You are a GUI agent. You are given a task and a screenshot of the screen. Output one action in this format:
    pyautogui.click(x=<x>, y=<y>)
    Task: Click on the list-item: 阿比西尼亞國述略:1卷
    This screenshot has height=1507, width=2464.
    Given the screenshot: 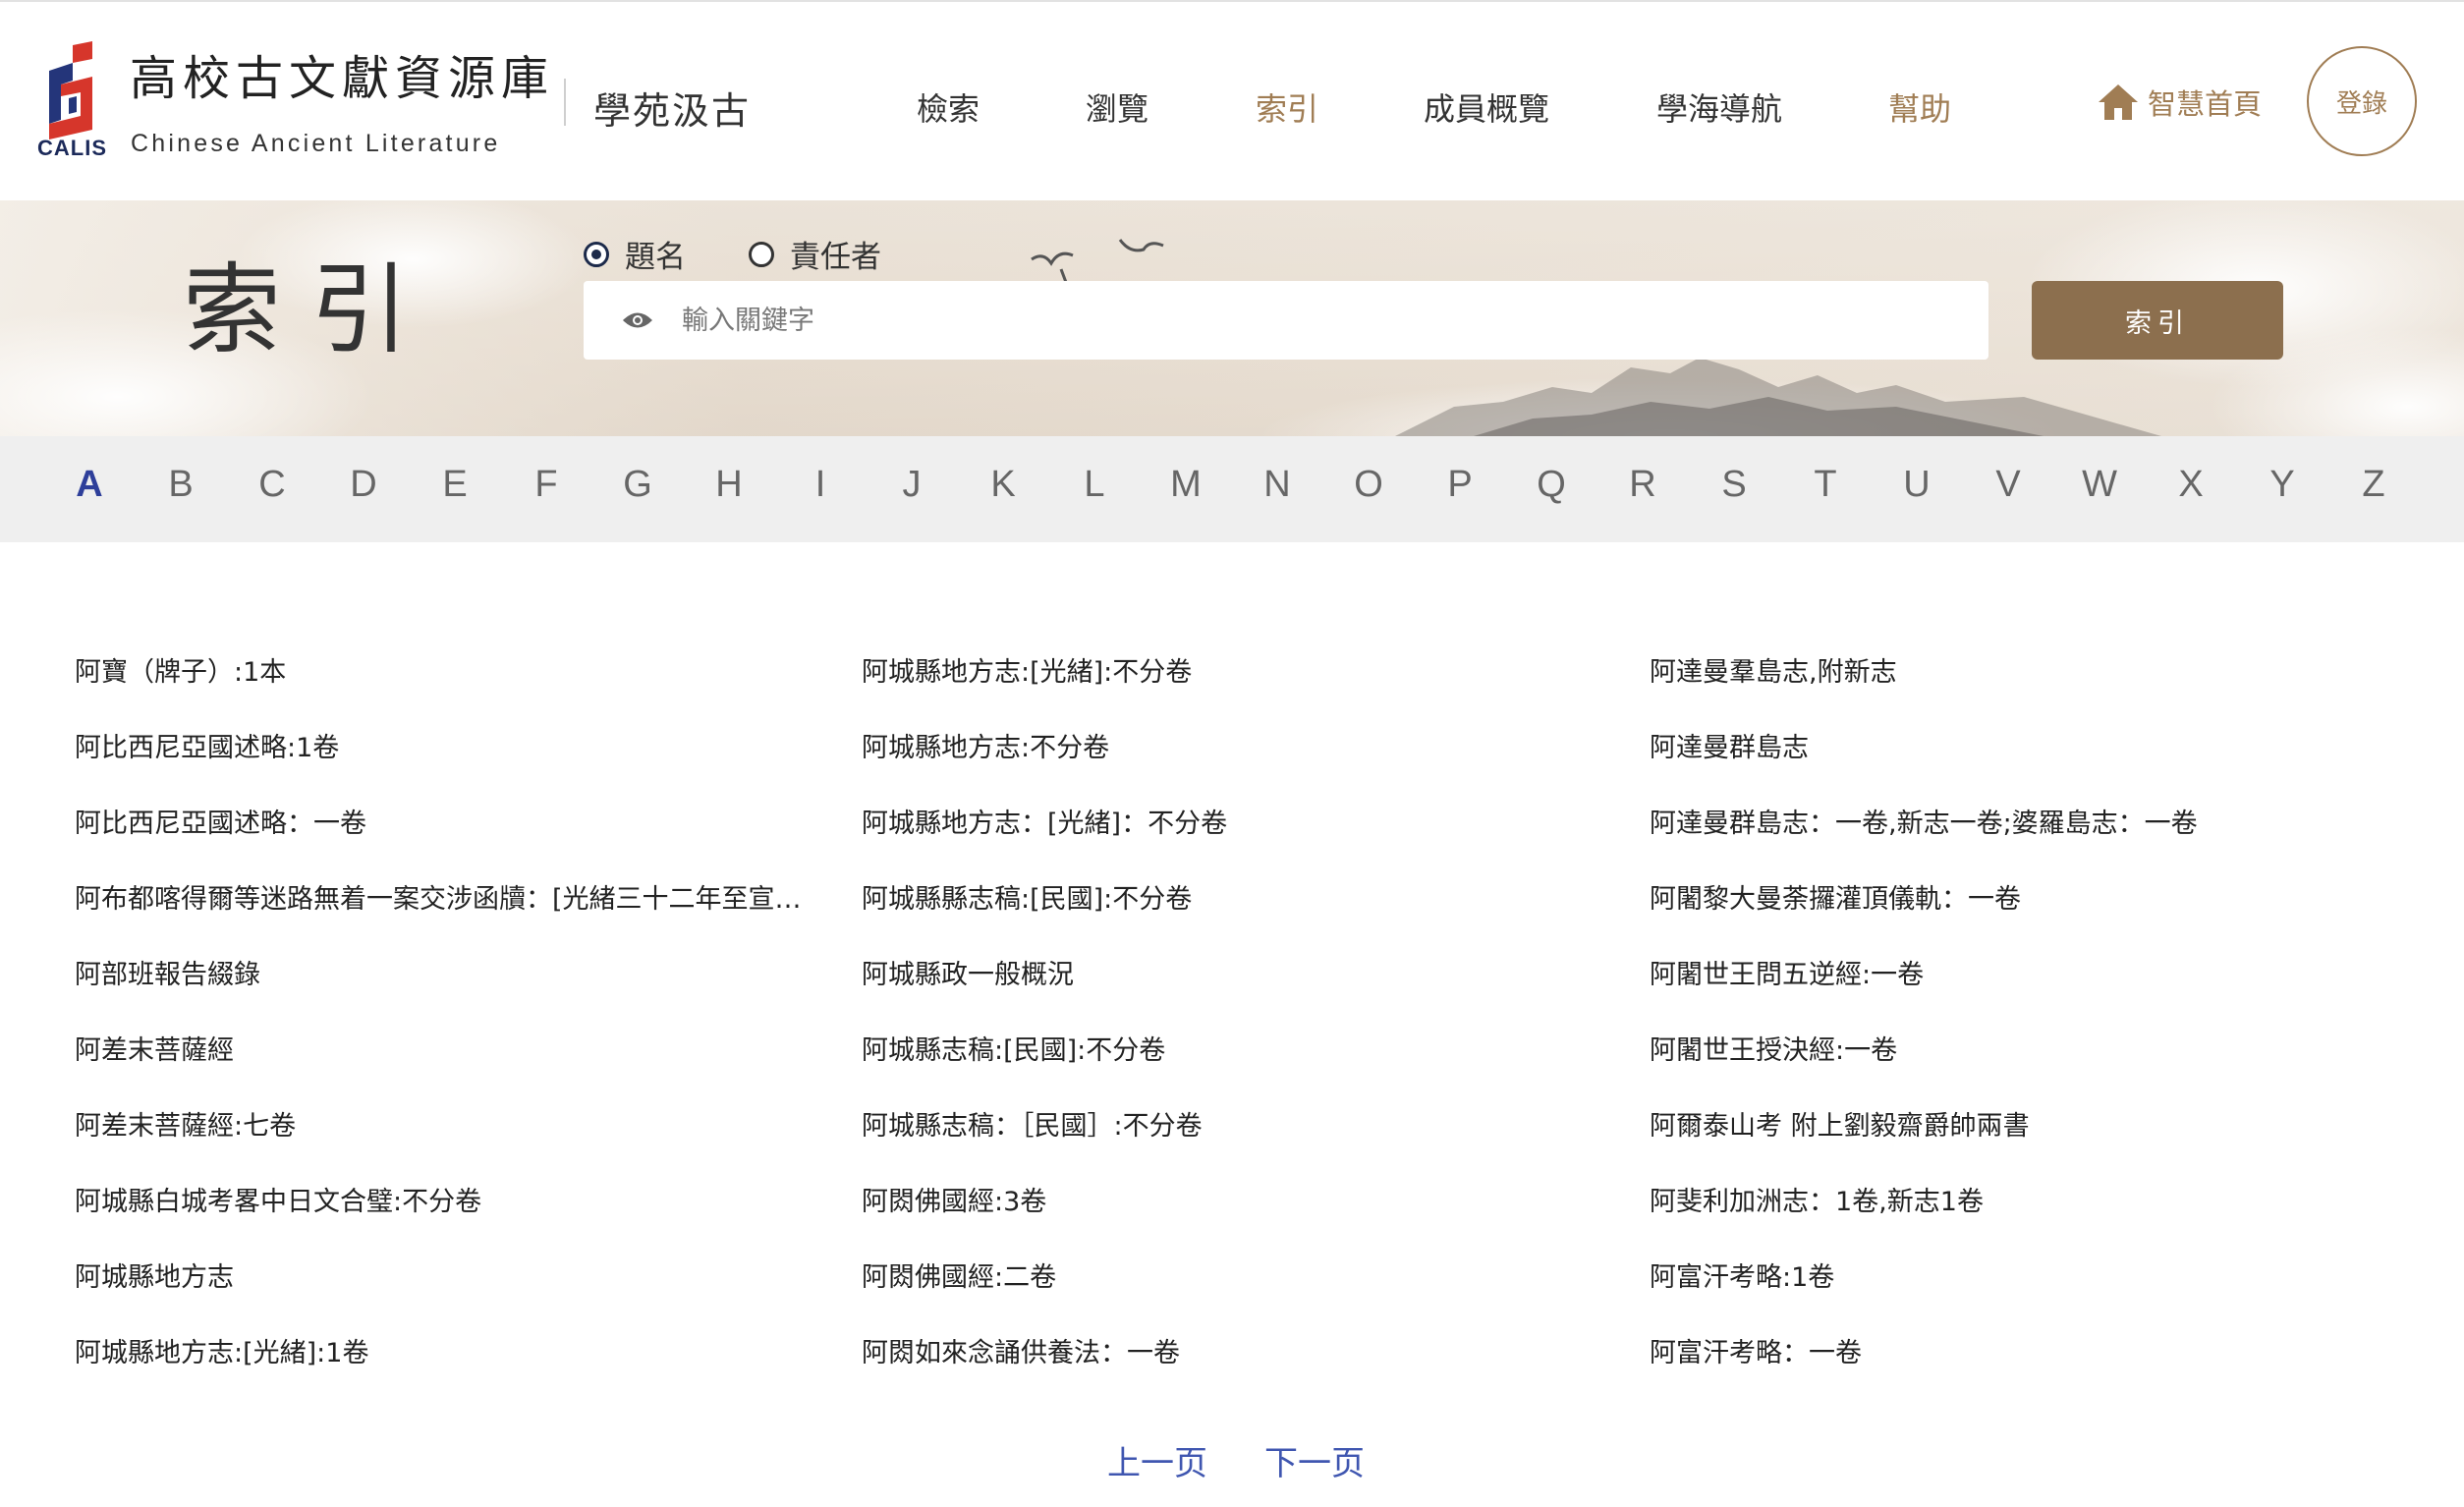 What is the action you would take?
    pyautogui.click(x=441, y=764)
    